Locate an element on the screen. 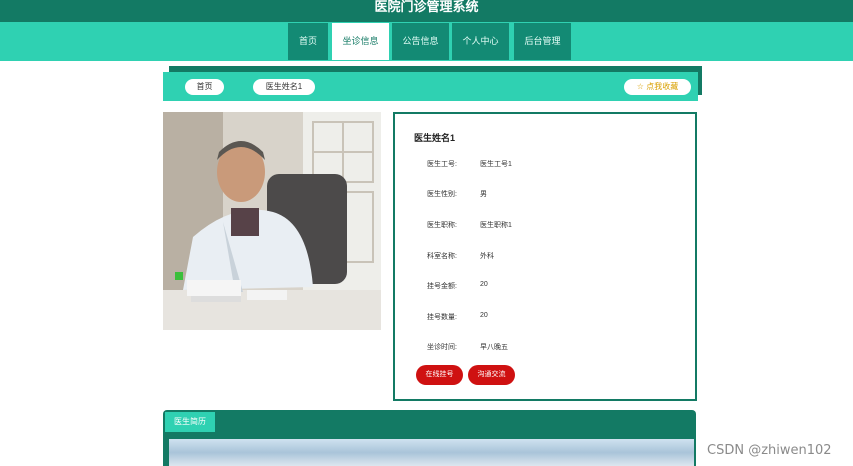 This screenshot has height=466, width=853. top-header: 医院门诊管理系统 is located at coordinates (426, 11).